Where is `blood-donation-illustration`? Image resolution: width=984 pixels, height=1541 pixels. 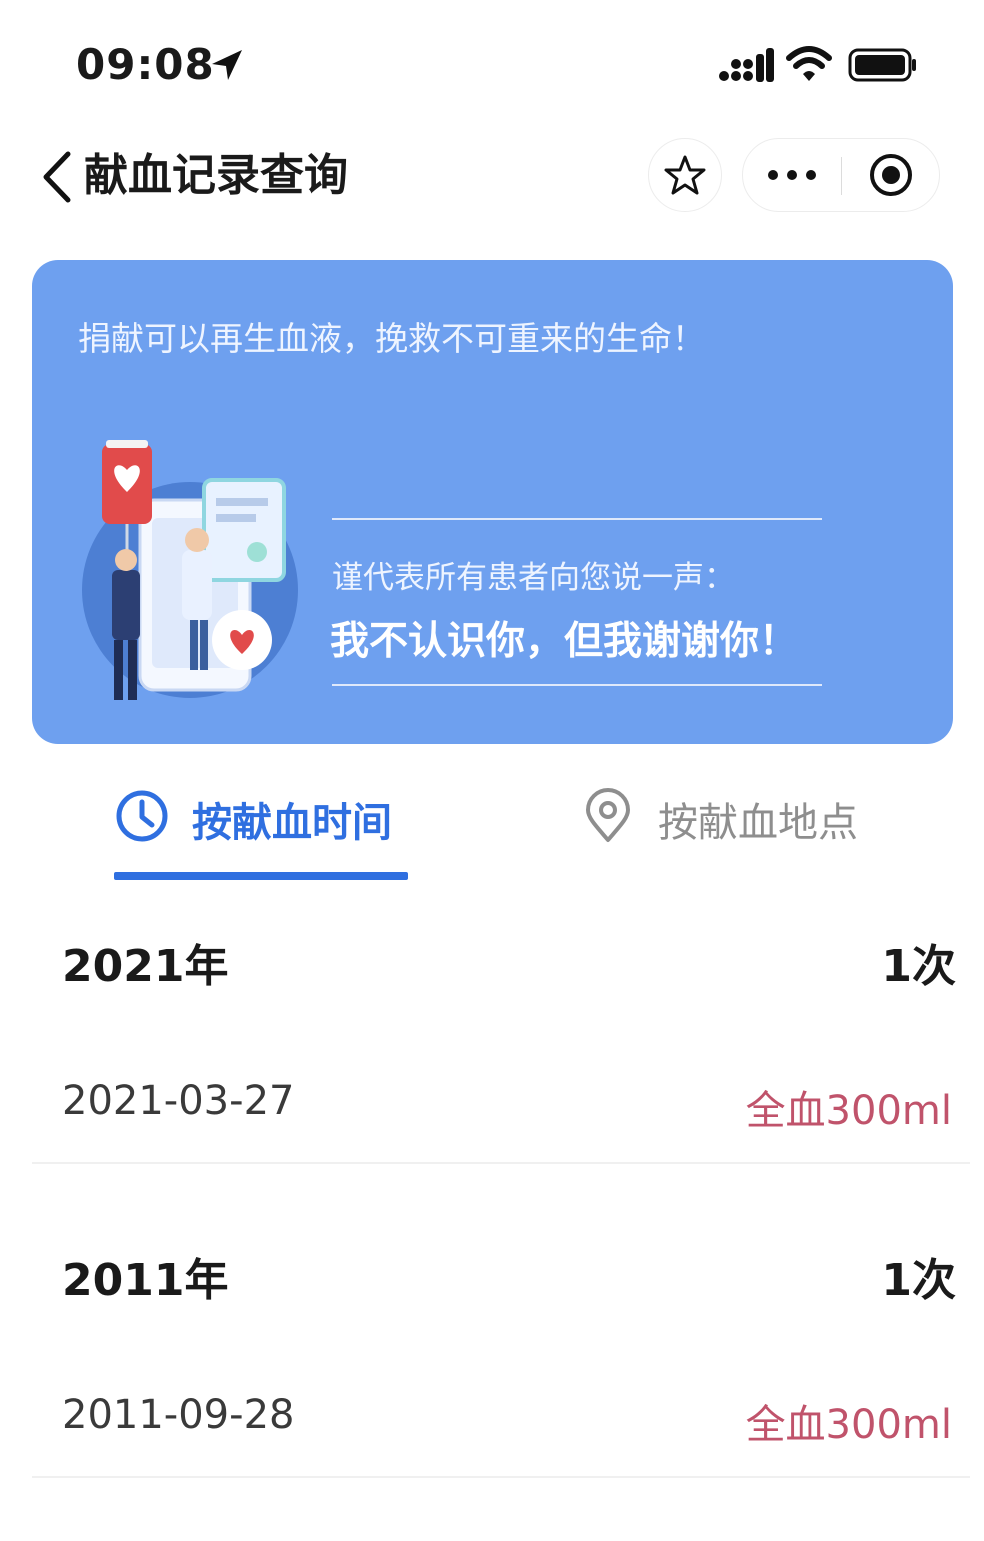 blood-donation-illustration is located at coordinates (190, 570).